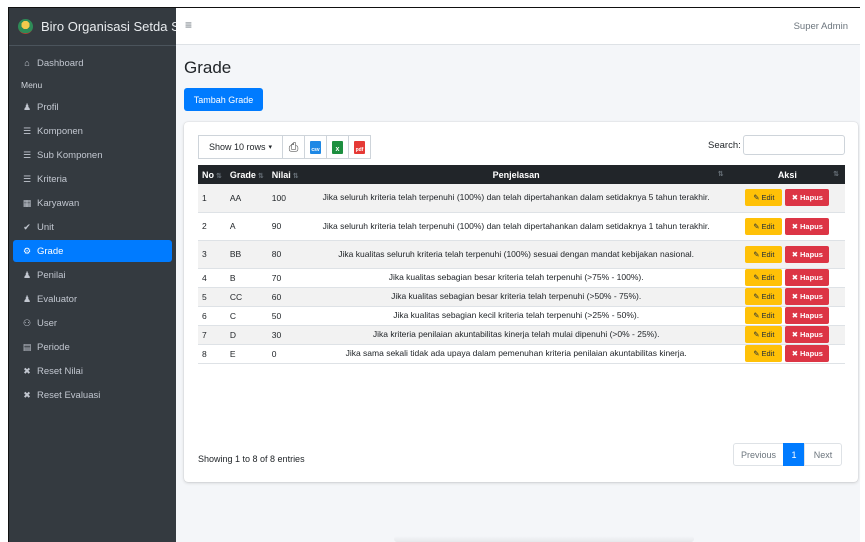 This screenshot has height=542, width=865. Describe the element at coordinates (92, 227) in the screenshot. I see `sidebar-item-unit: ✔ Unit` at that location.